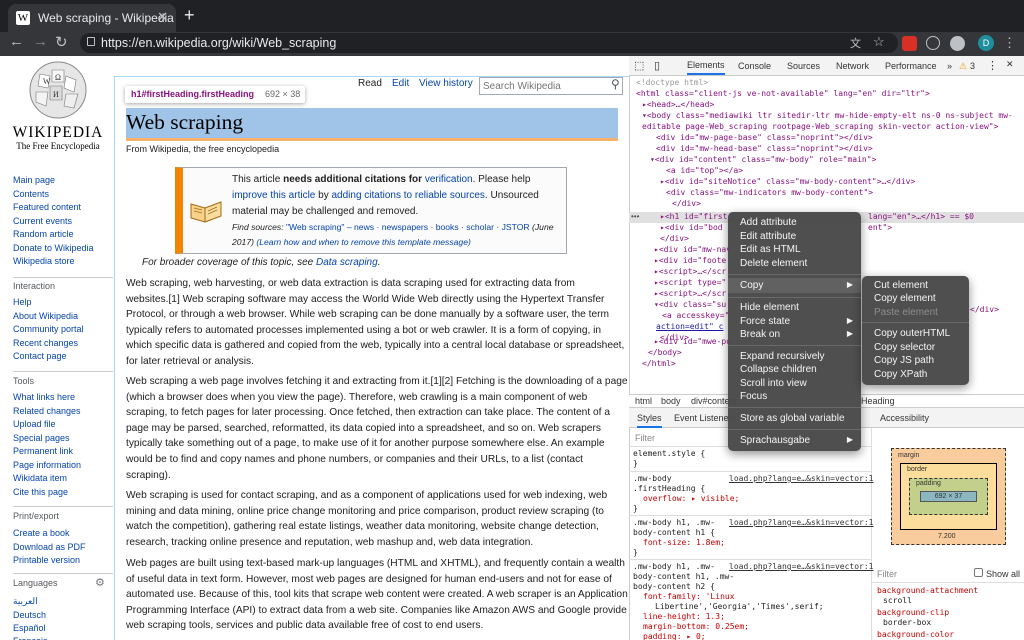 Image resolution: width=1024 pixels, height=640 pixels. What do you see at coordinates (984, 309) in the screenshot?
I see `dom-line-tail: </div>` at bounding box center [984, 309].